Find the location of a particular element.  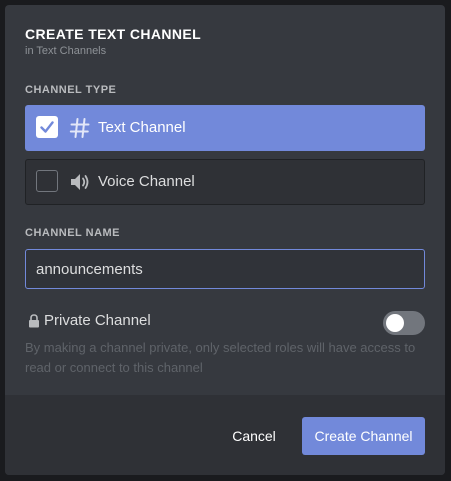

channel-type-label: CHANNEL TYPE is located at coordinates (71, 90).